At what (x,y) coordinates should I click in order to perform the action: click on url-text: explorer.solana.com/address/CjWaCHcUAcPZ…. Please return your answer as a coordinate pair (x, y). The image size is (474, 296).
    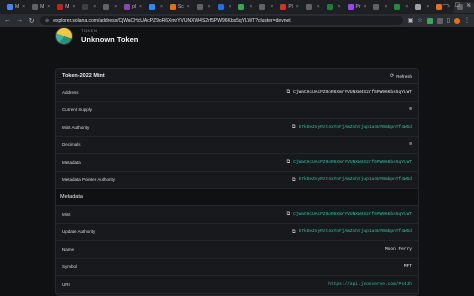
    Looking at the image, I should click on (171, 21).